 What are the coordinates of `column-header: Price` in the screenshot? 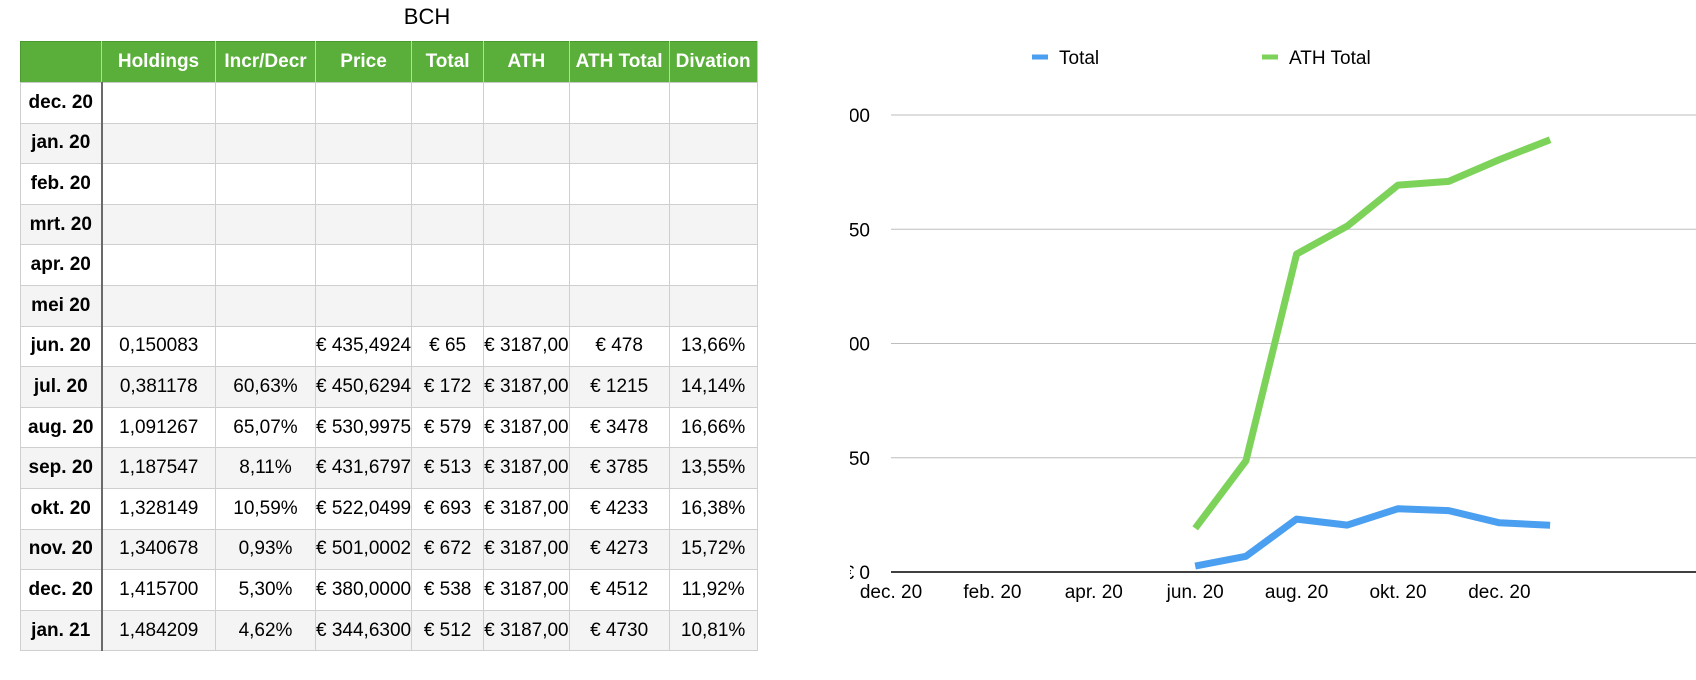 It's located at (363, 62).